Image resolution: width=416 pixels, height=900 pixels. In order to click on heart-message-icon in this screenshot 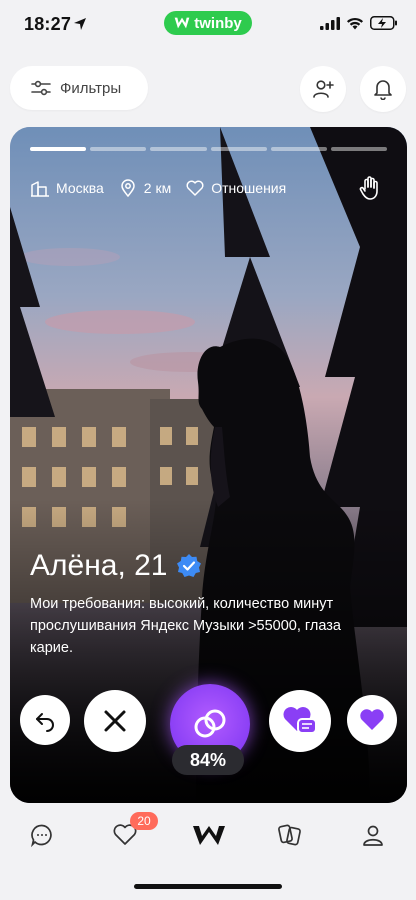, I will do `click(300, 720)`.